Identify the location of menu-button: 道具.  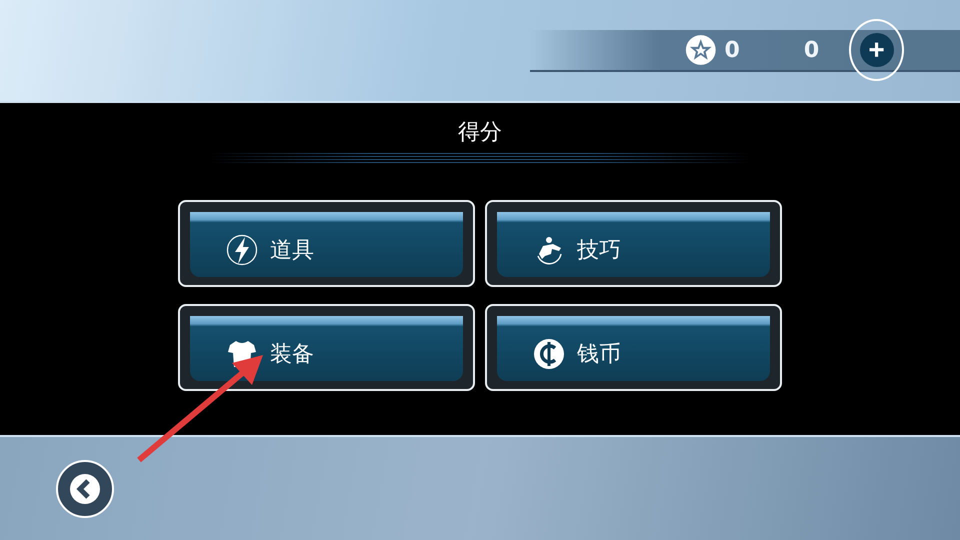
(326, 243).